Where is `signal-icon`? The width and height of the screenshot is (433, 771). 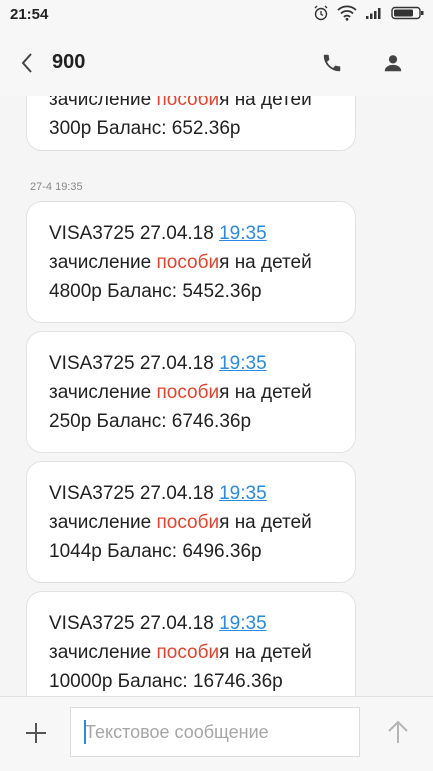
signal-icon is located at coordinates (374, 15).